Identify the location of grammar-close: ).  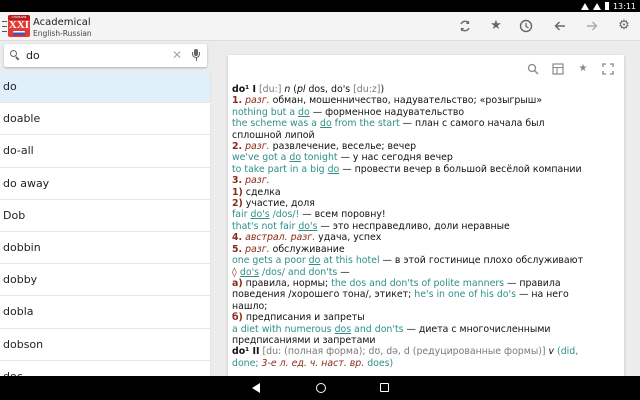
(382, 89).